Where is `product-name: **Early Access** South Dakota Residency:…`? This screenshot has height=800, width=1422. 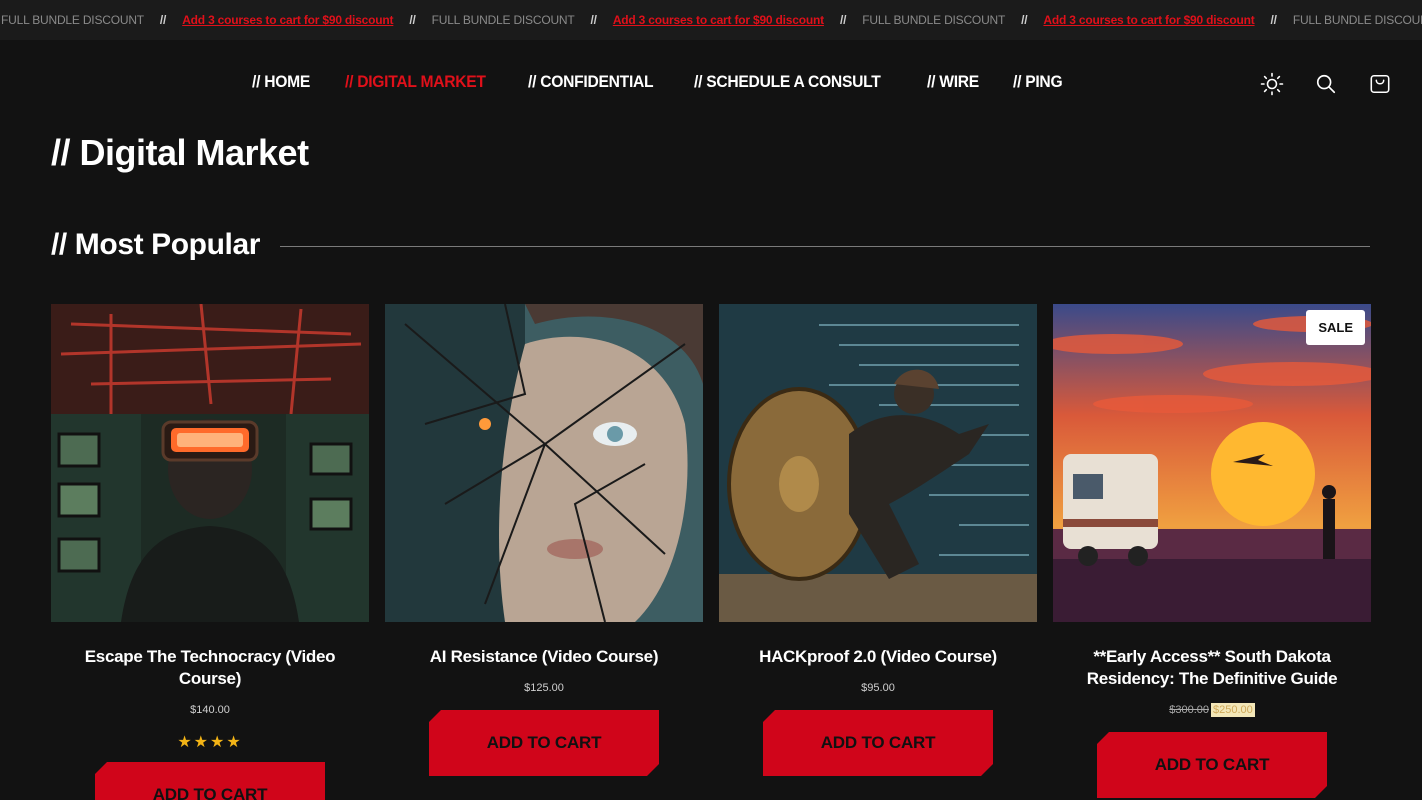
product-name: **Early Access** South Dakota Residency:… is located at coordinates (1212, 668).